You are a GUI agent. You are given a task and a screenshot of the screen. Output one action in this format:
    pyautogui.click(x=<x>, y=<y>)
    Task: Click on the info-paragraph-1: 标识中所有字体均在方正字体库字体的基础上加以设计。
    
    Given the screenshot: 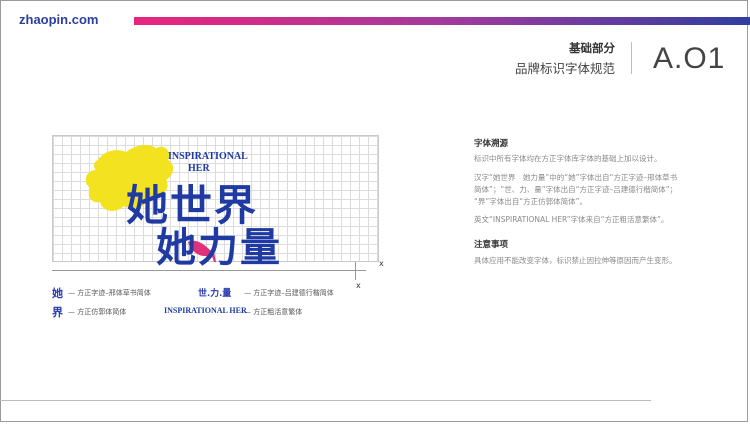 What is the action you would take?
    pyautogui.click(x=568, y=158)
    